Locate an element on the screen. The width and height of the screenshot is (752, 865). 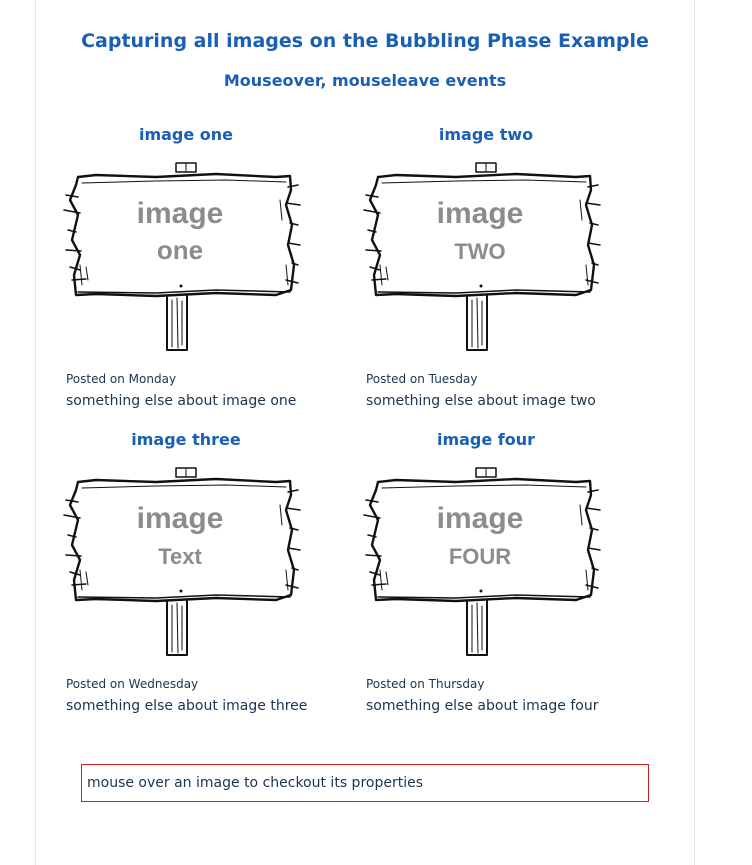
sign-image-three: image Text is located at coordinates (186, 560).